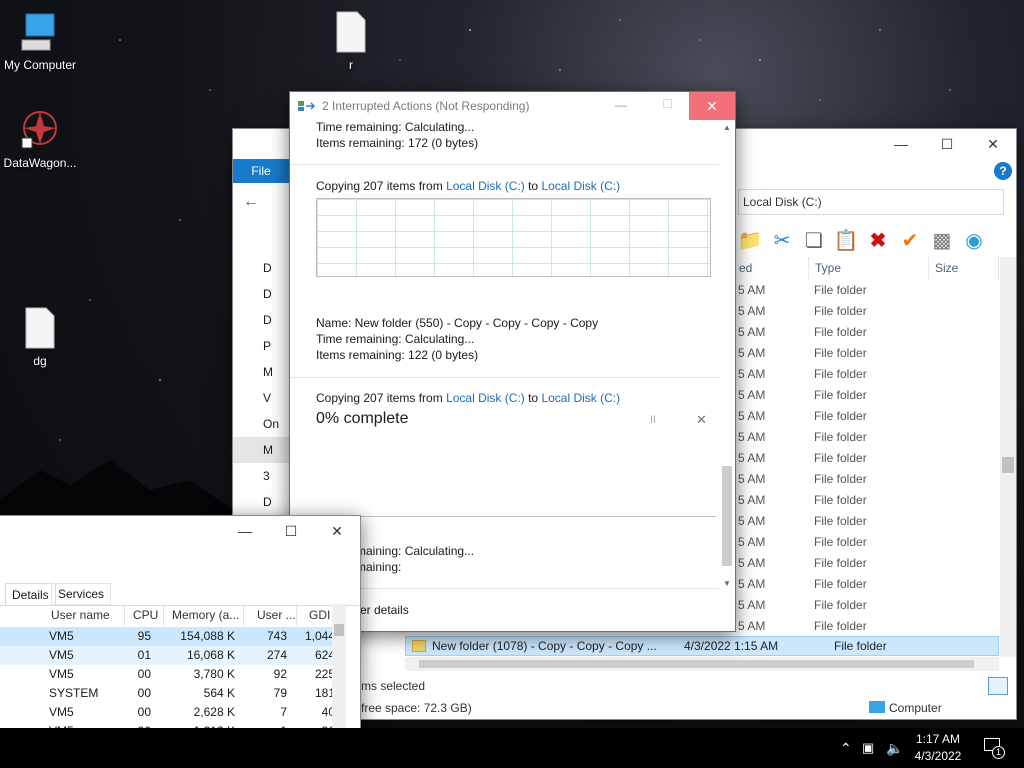  I want to click on pause-button: II, so click(653, 420).